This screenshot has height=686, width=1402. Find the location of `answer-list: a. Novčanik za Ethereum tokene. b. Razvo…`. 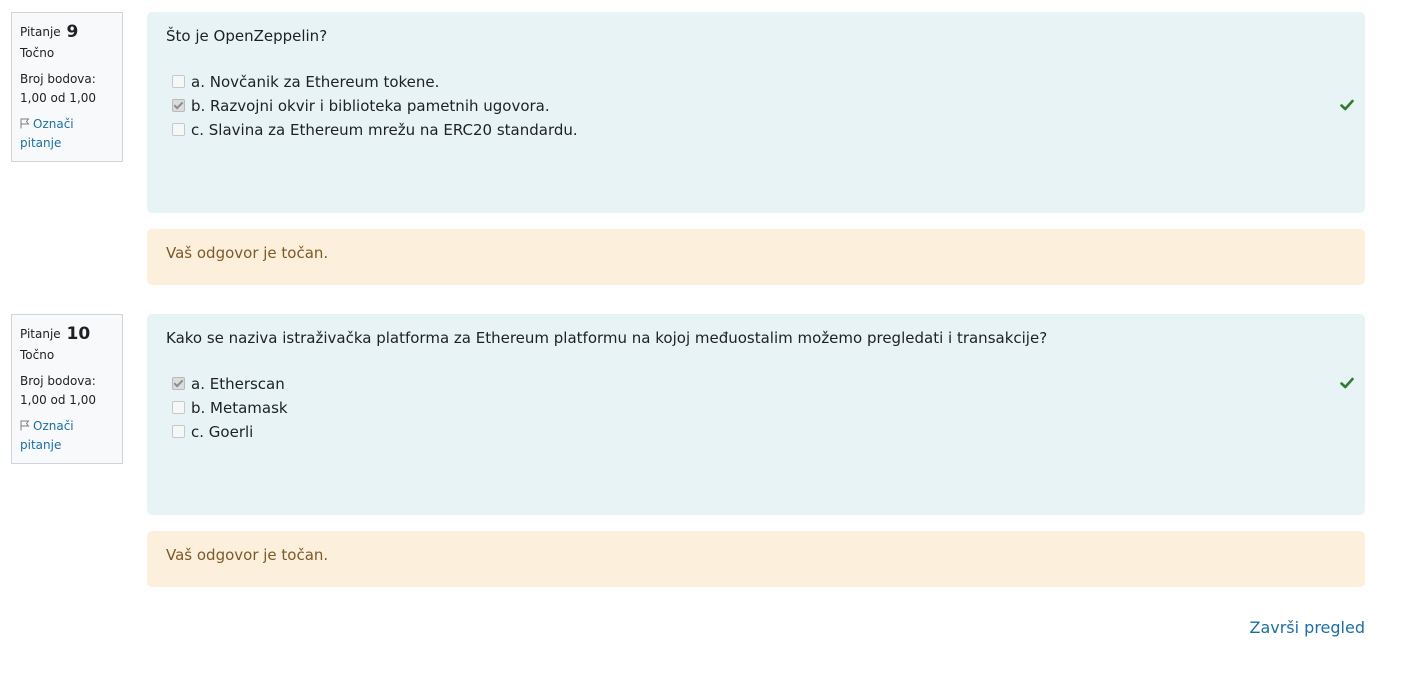

answer-list: a. Novčanik za Ethereum tokene. b. Razvo… is located at coordinates (760, 106).